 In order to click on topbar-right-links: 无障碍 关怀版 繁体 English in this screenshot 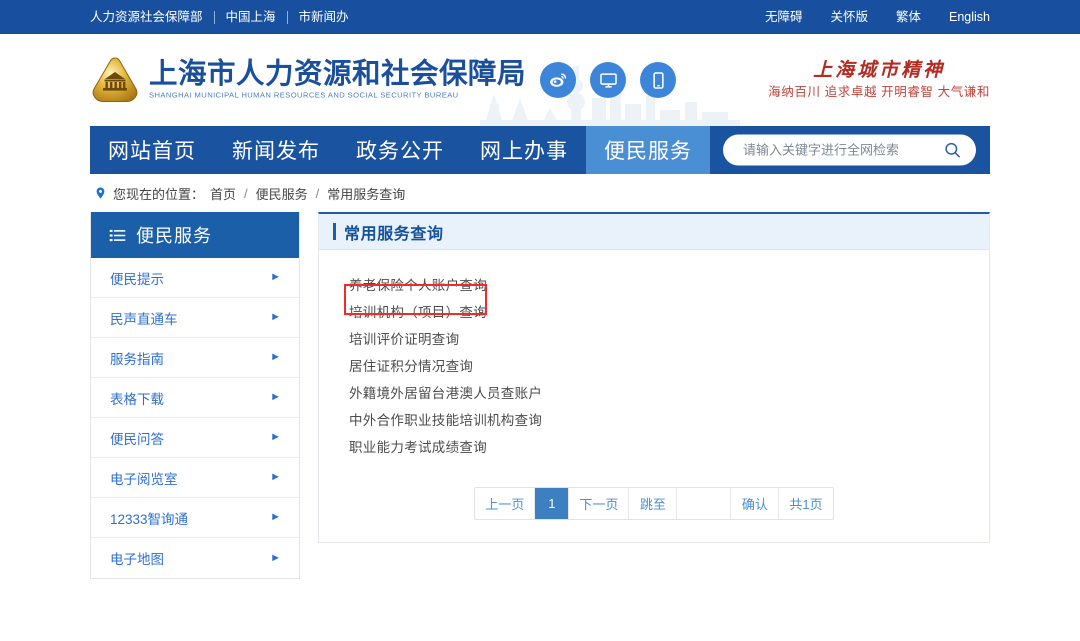, I will do `click(863, 17)`.